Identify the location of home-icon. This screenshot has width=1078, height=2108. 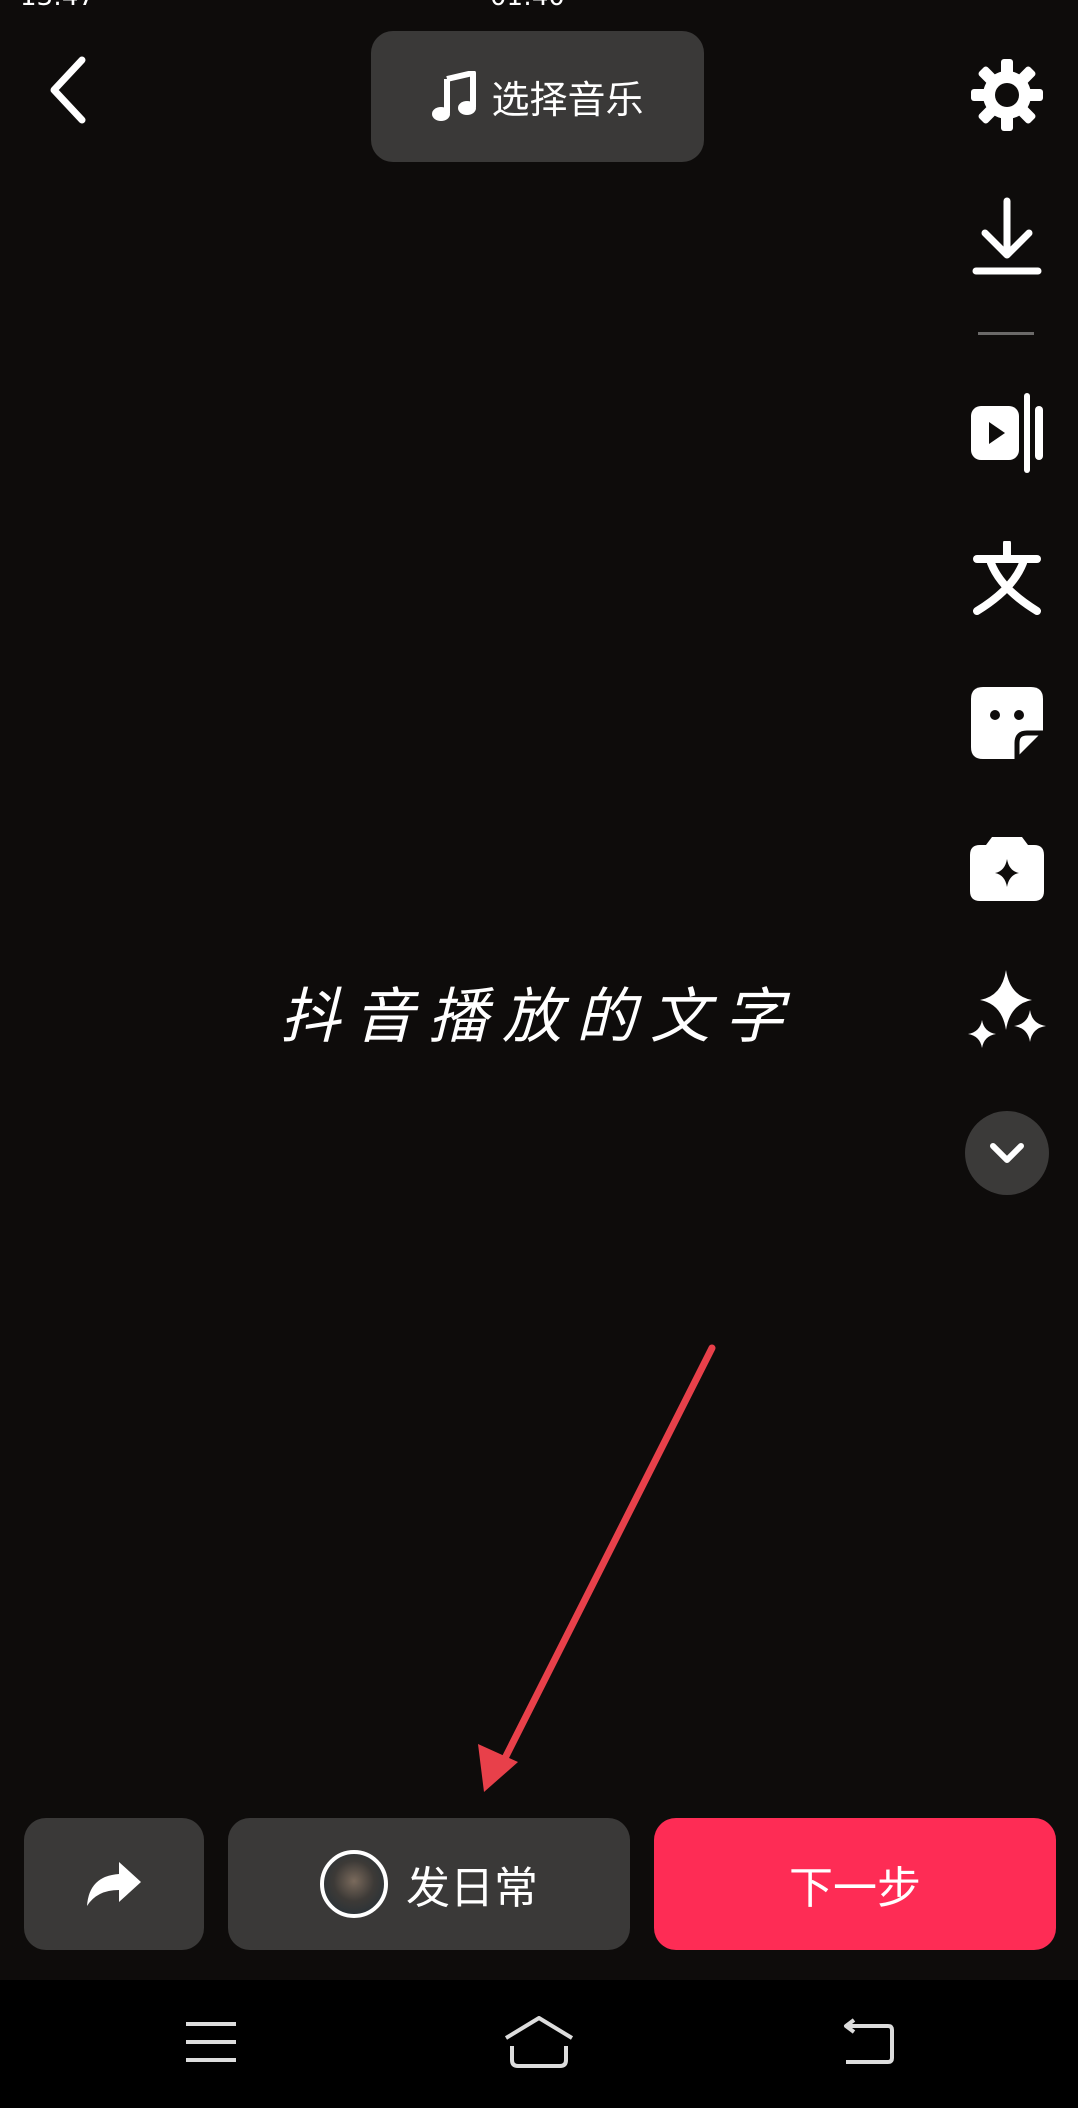
(539, 2042).